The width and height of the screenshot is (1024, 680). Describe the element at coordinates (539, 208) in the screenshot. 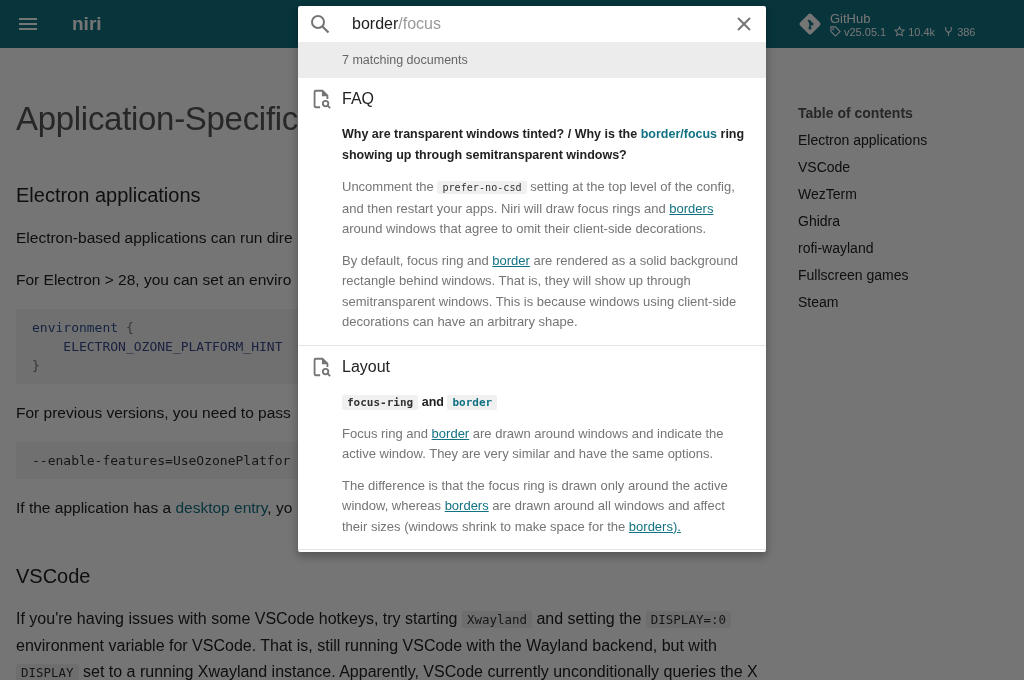

I see `result-excerpt: Uncomment the prefer-no-csd setting at the top level of the config, and then restart your apps. Niri will draw focus rings and borders around windows that agree to omit their client-side decorations.` at that location.